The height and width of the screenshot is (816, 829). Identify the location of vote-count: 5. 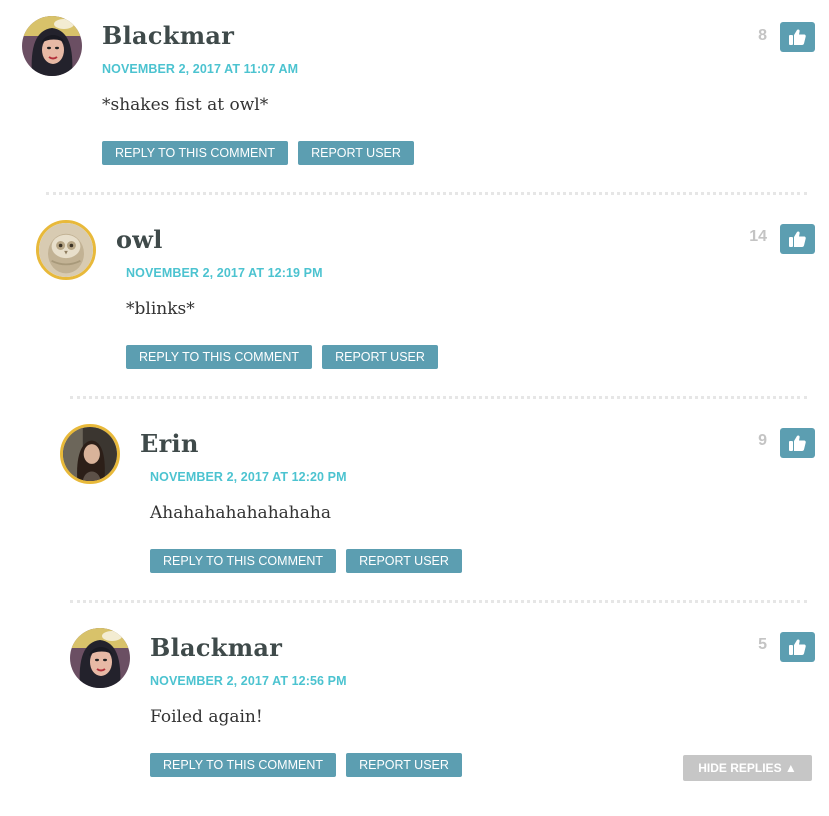
(762, 644).